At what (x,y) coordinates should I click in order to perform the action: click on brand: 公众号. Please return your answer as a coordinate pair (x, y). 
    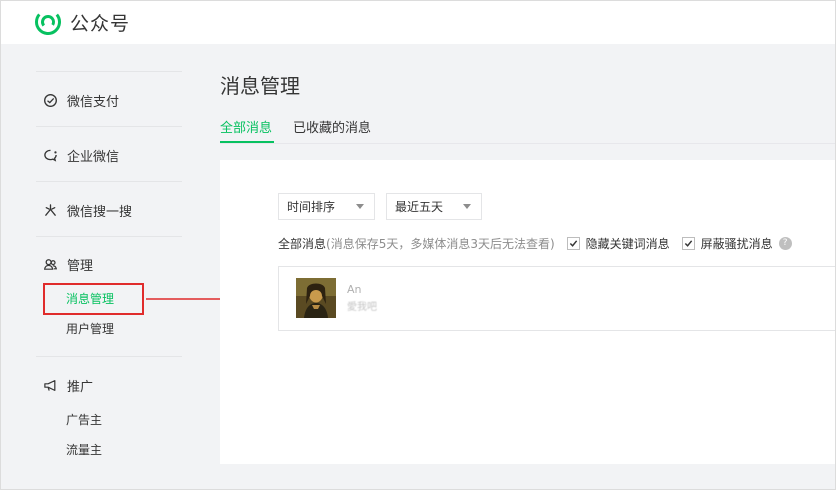
    Looking at the image, I should click on (82, 22).